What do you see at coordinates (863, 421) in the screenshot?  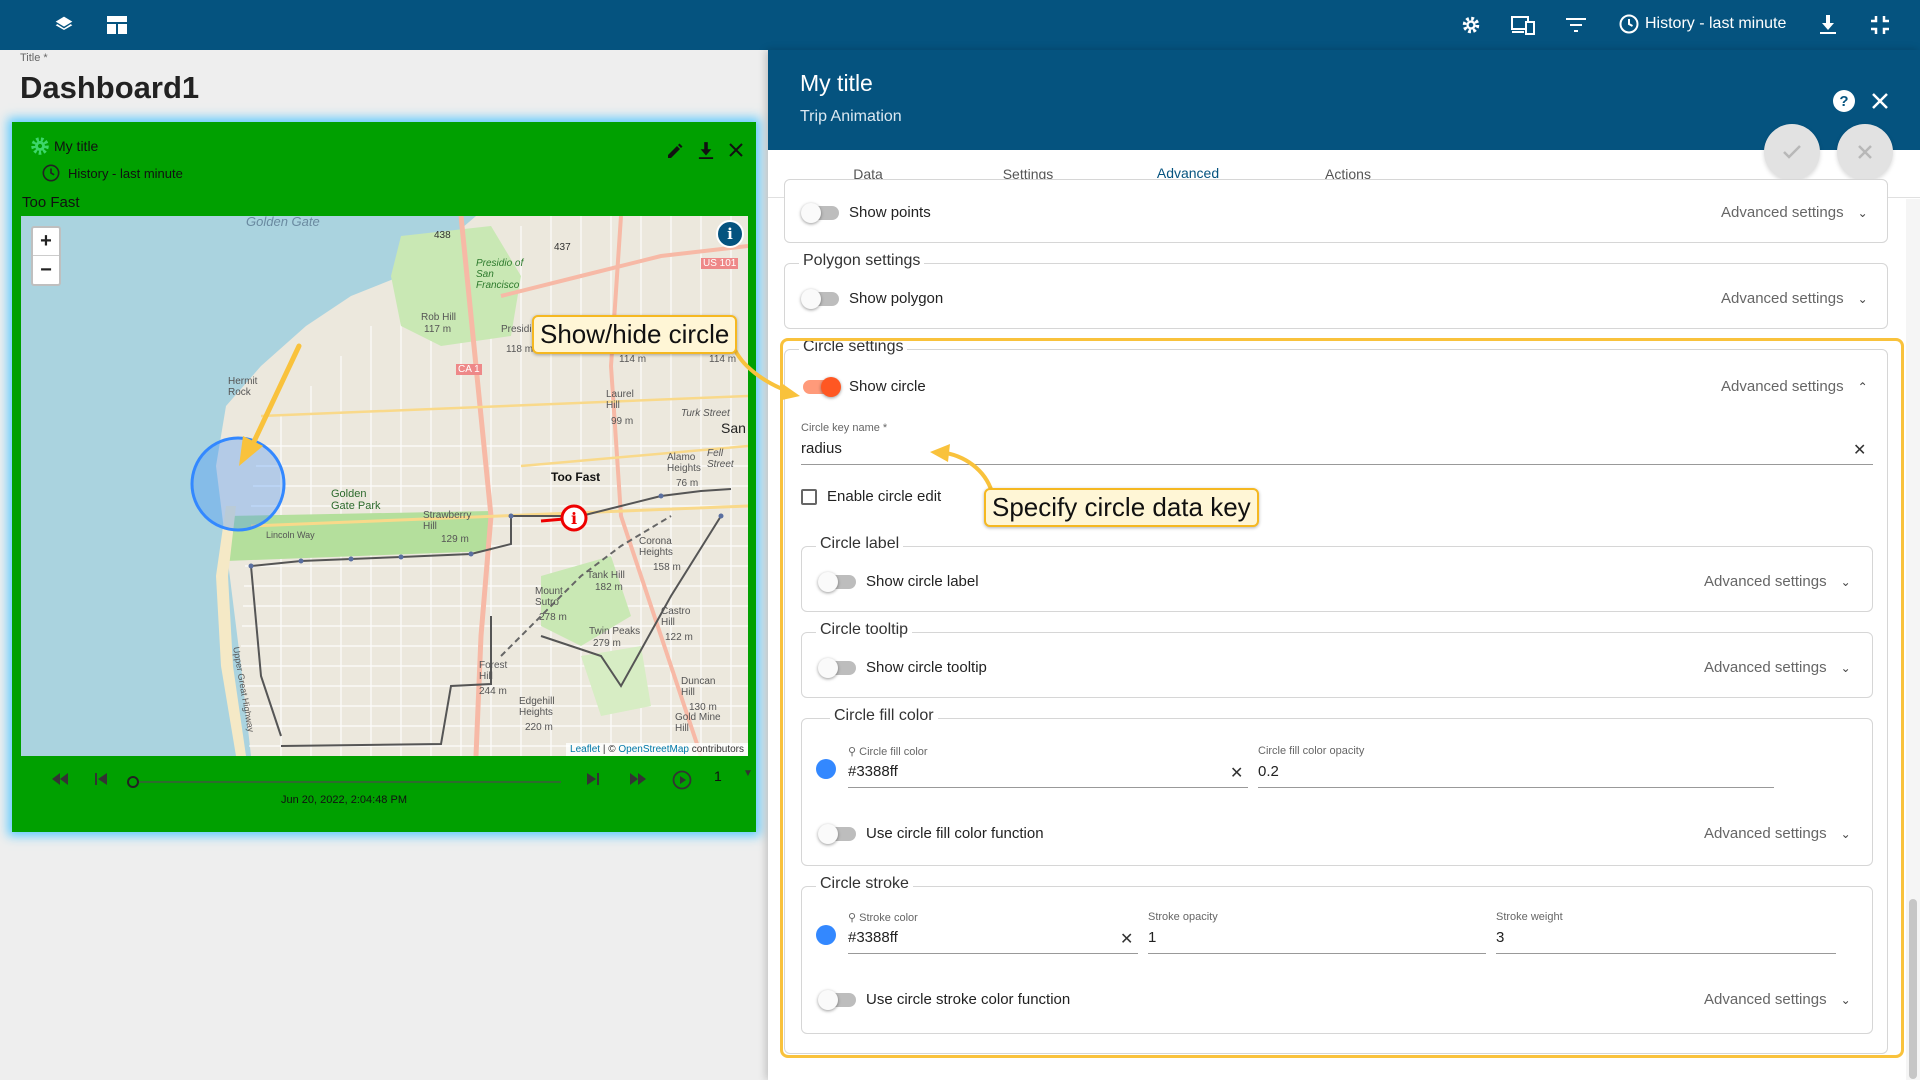 I see `annotation-arrows` at bounding box center [863, 421].